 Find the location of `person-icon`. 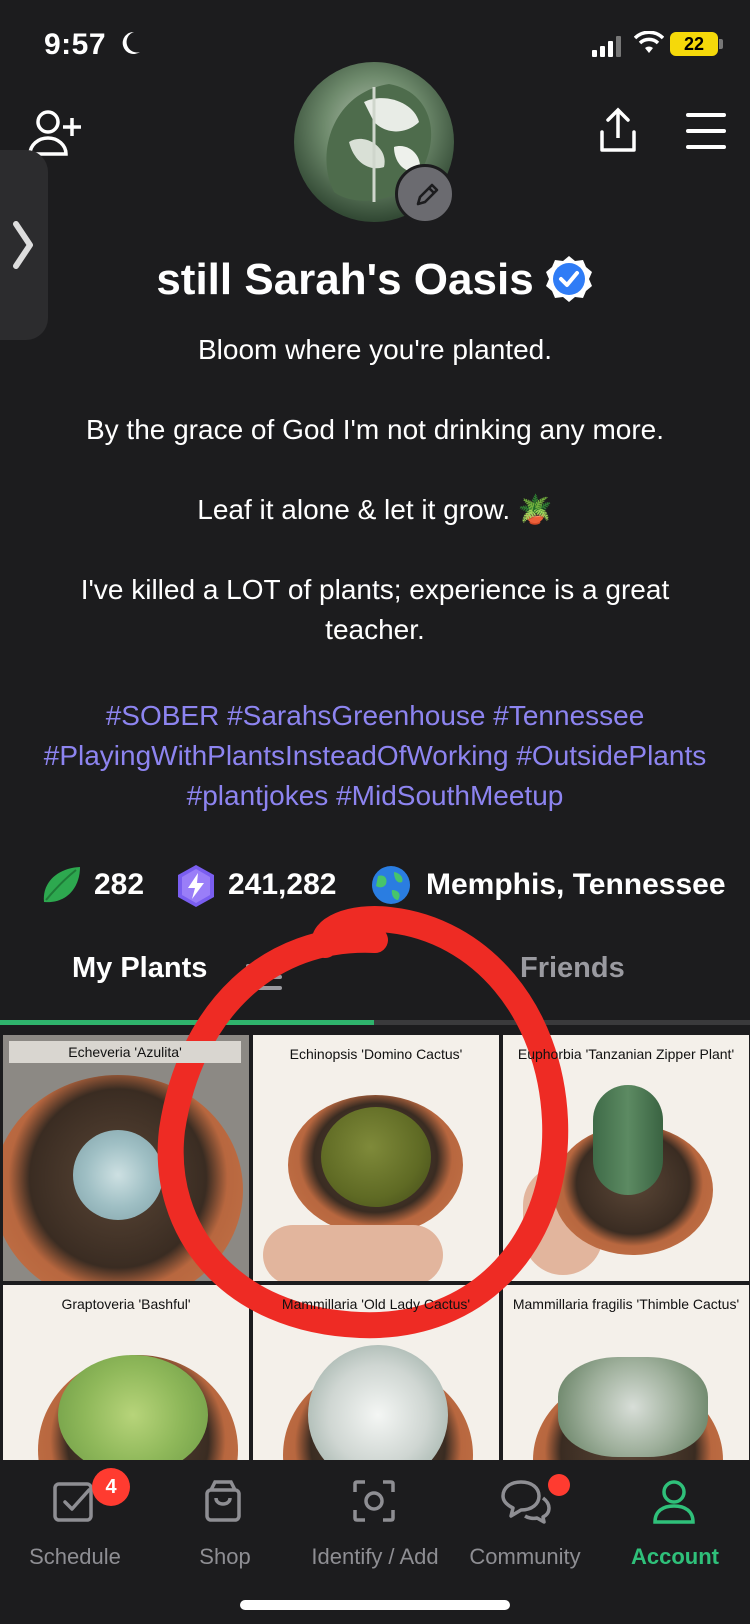

person-icon is located at coordinates (674, 1502).